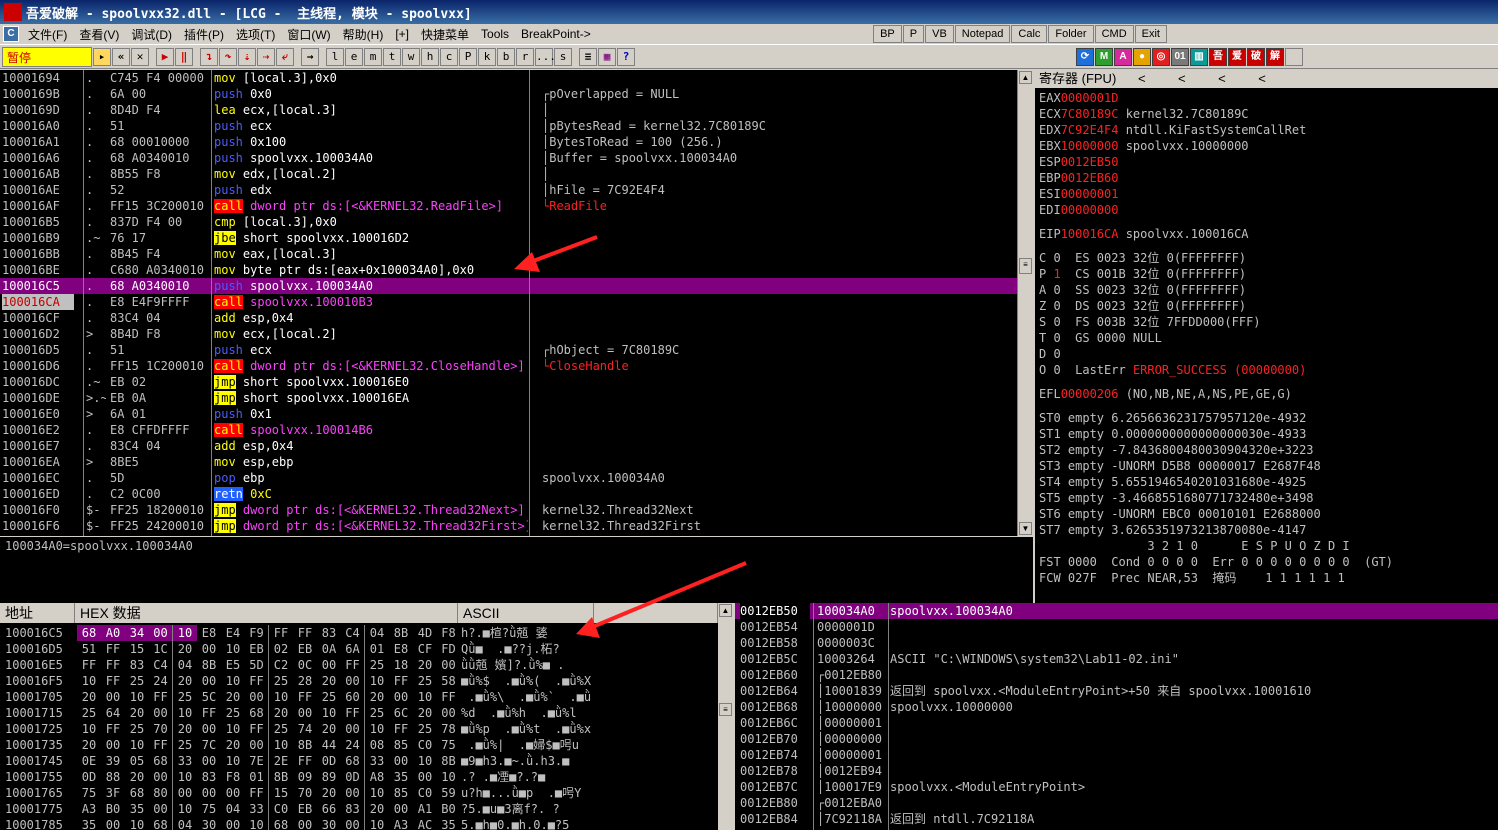 The image size is (1498, 830). I want to click on register-eip: EIP100016CA spoolvxx.100016CA, so click(1144, 234).